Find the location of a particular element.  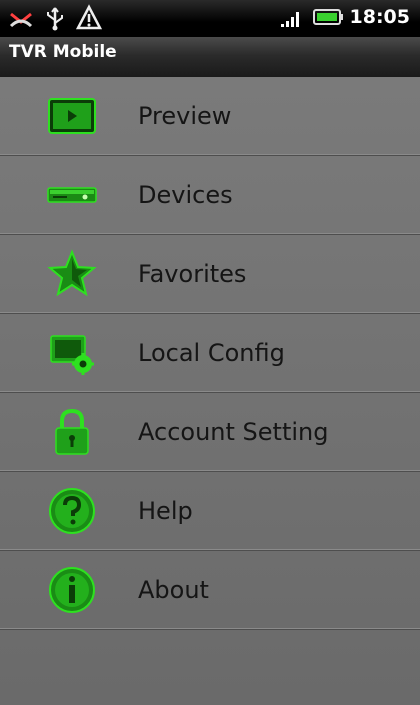

menu-item-help: Help is located at coordinates (210, 511).